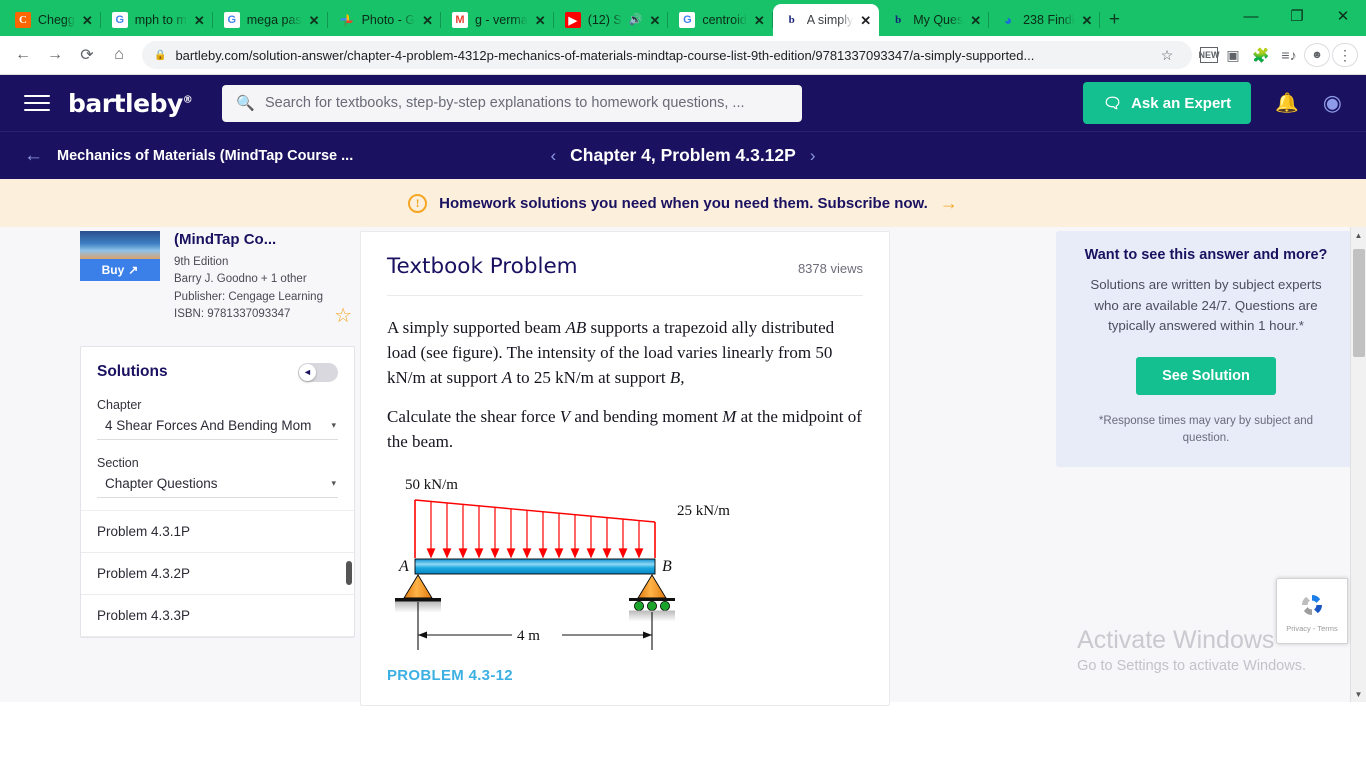 This screenshot has width=1366, height=768. I want to click on profile-icon: ☻, so click(1317, 55).